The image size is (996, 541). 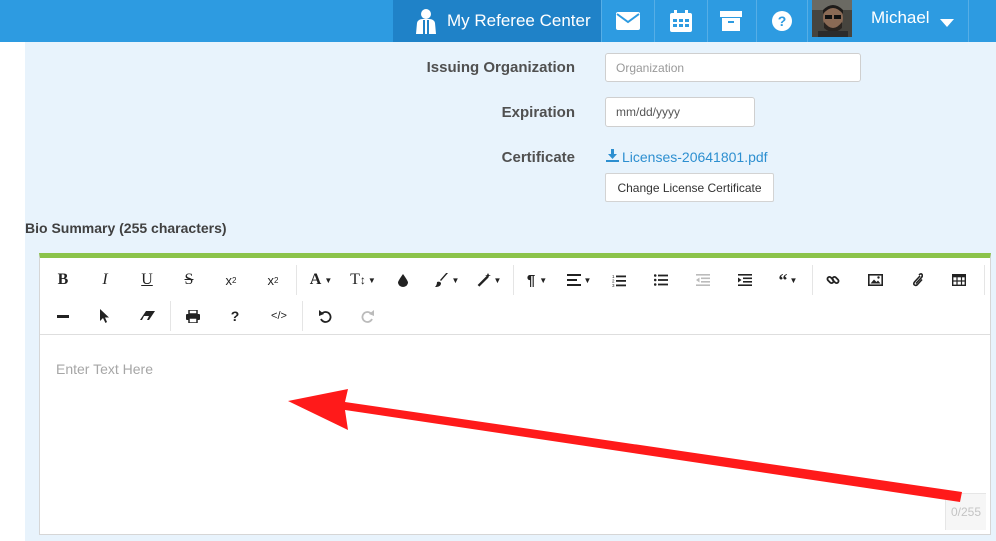 I want to click on unordered-list-icon, so click(x=661, y=280).